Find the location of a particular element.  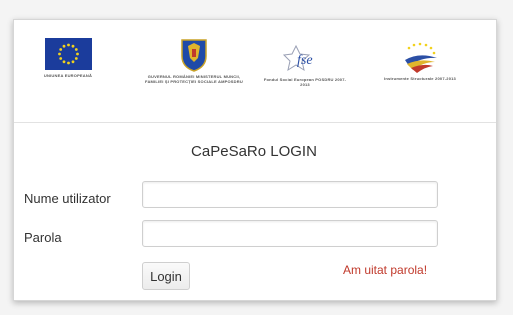

eu-flag-icon is located at coordinates (68, 54).